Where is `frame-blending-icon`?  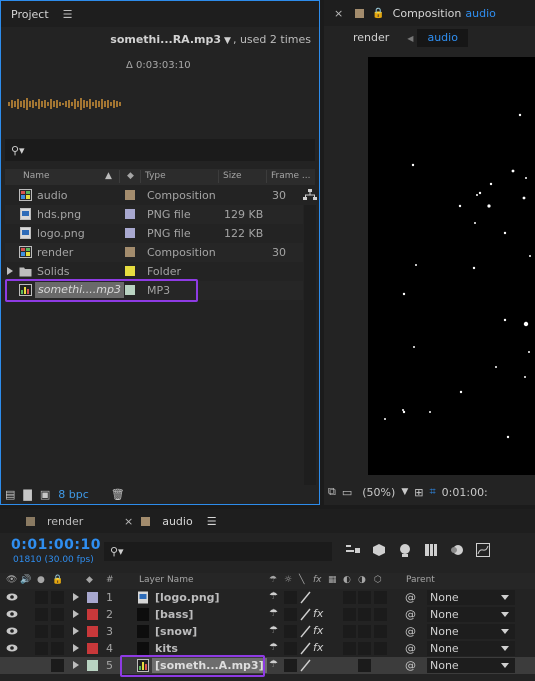
frame-blending-icon is located at coordinates (431, 550).